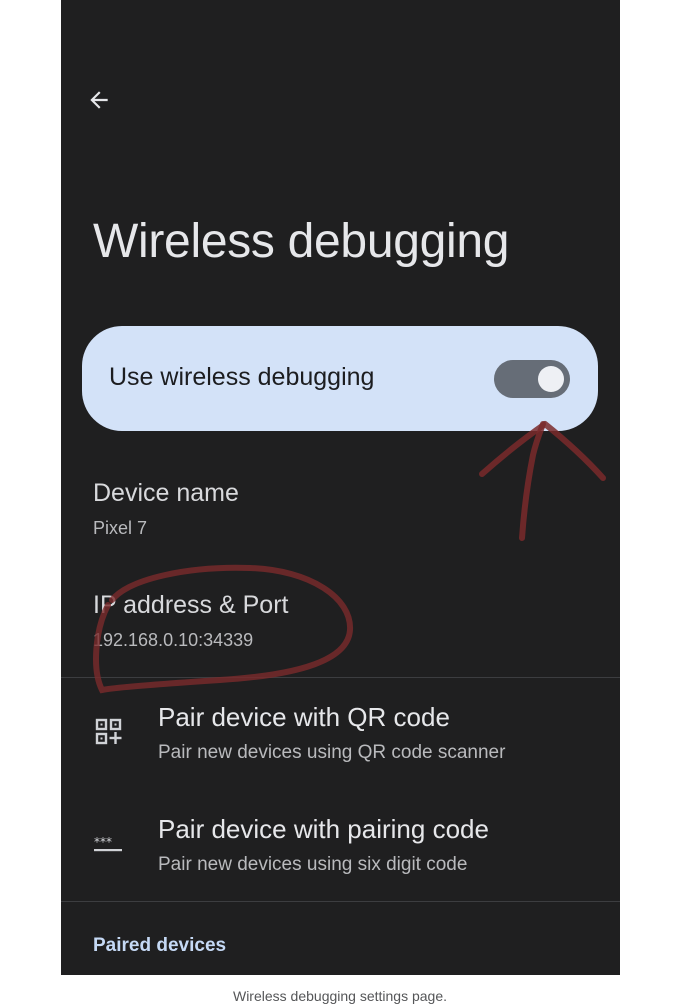  I want to click on switch-knob, so click(551, 379).